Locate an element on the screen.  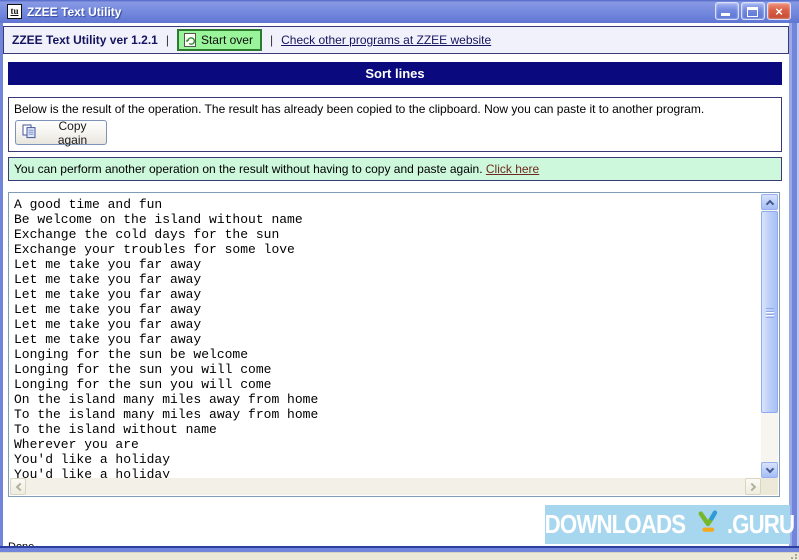
watermark-prefix: DOWNLOADS is located at coordinates (615, 524).